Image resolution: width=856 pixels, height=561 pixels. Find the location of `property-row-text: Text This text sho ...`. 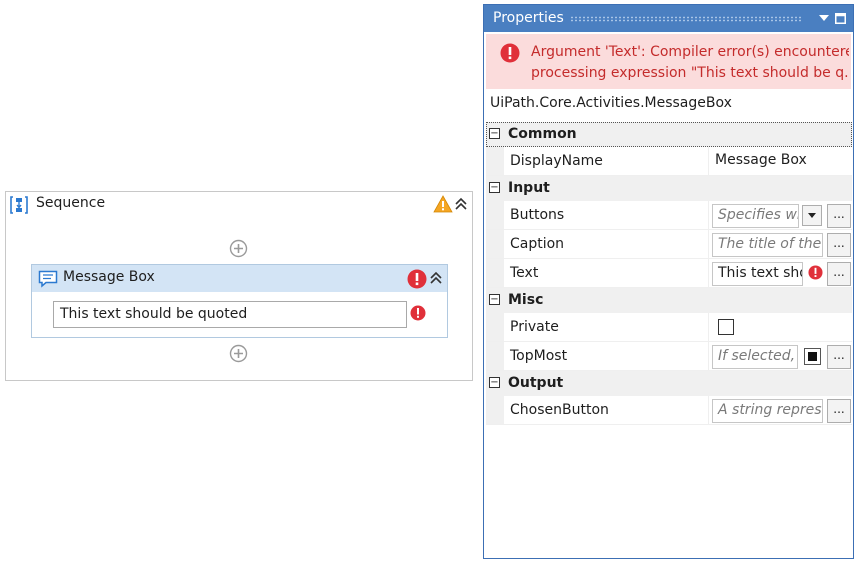

property-row-text: Text This text sho ... is located at coordinates (669, 273).